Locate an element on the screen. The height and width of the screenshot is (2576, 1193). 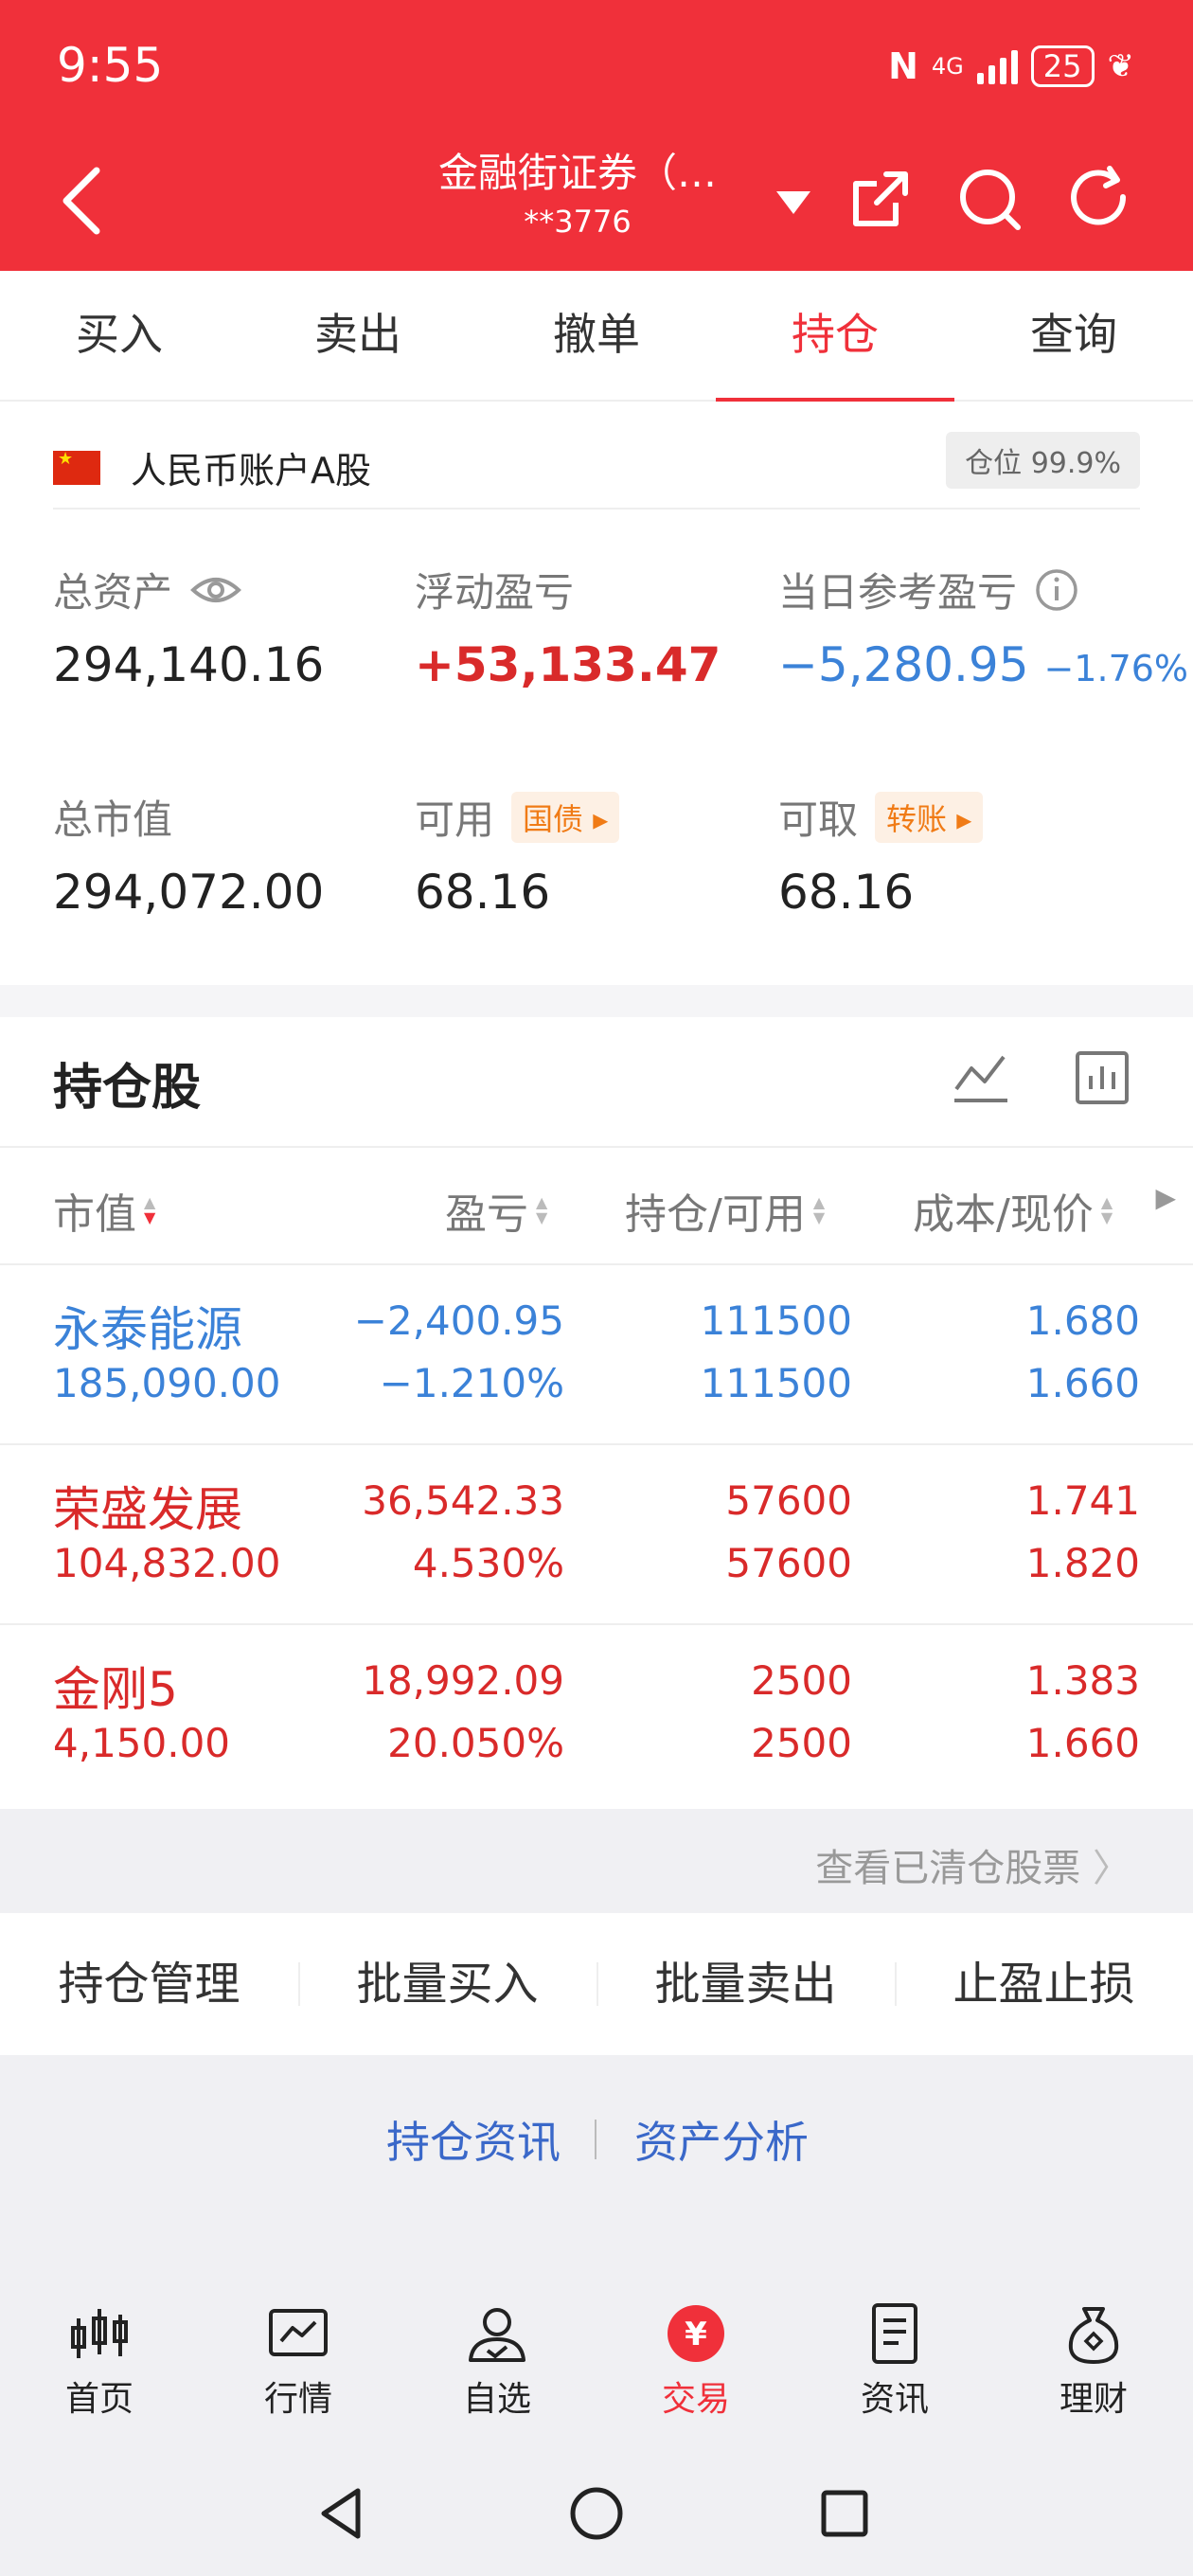
stock-position: 2500 is located at coordinates (801, 1680).